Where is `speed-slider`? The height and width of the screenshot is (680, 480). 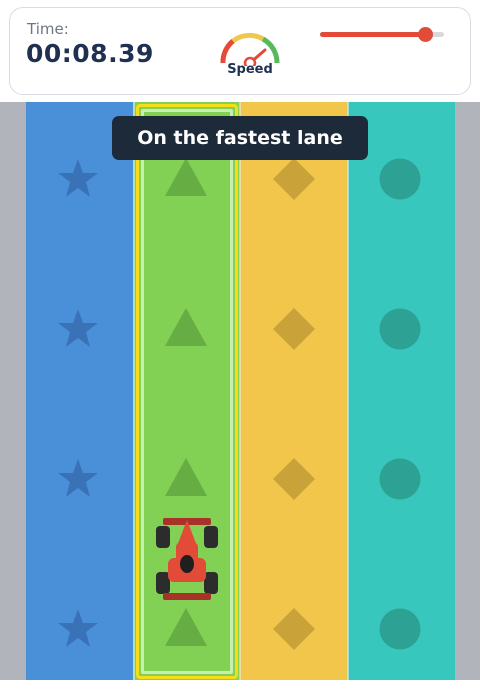
speed-slider is located at coordinates (382, 35).